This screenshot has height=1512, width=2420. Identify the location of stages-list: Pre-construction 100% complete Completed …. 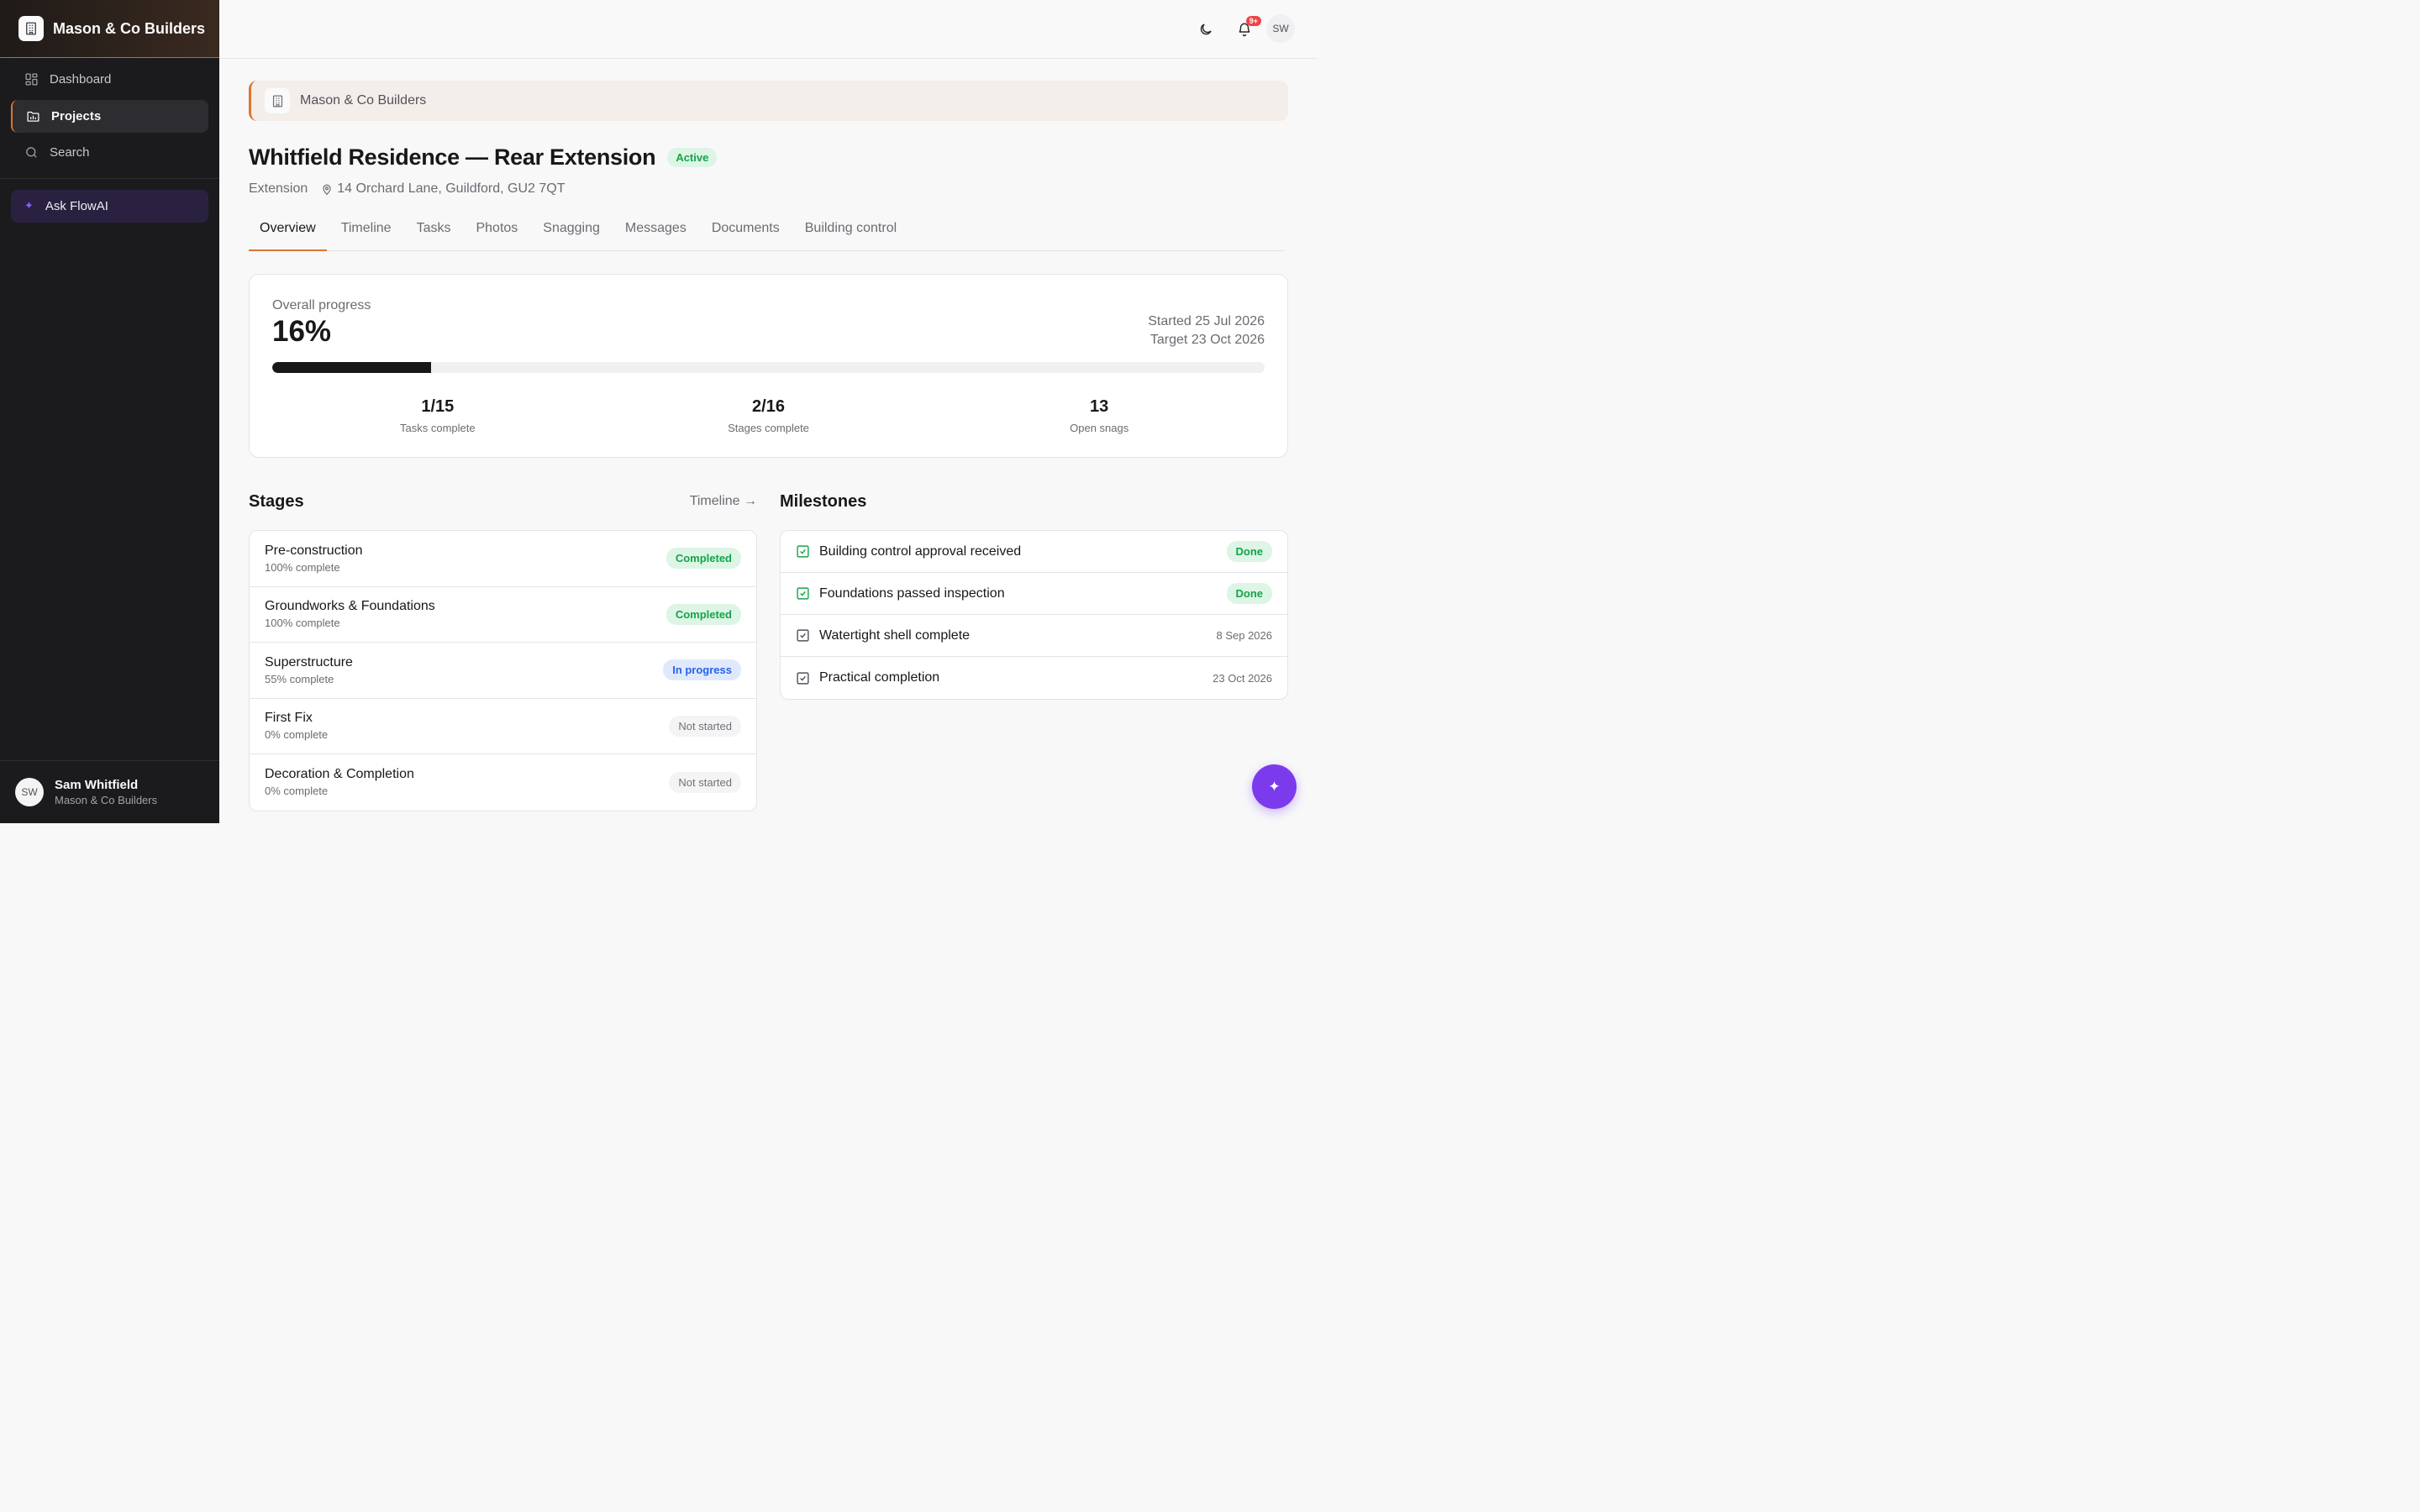
(503, 670).